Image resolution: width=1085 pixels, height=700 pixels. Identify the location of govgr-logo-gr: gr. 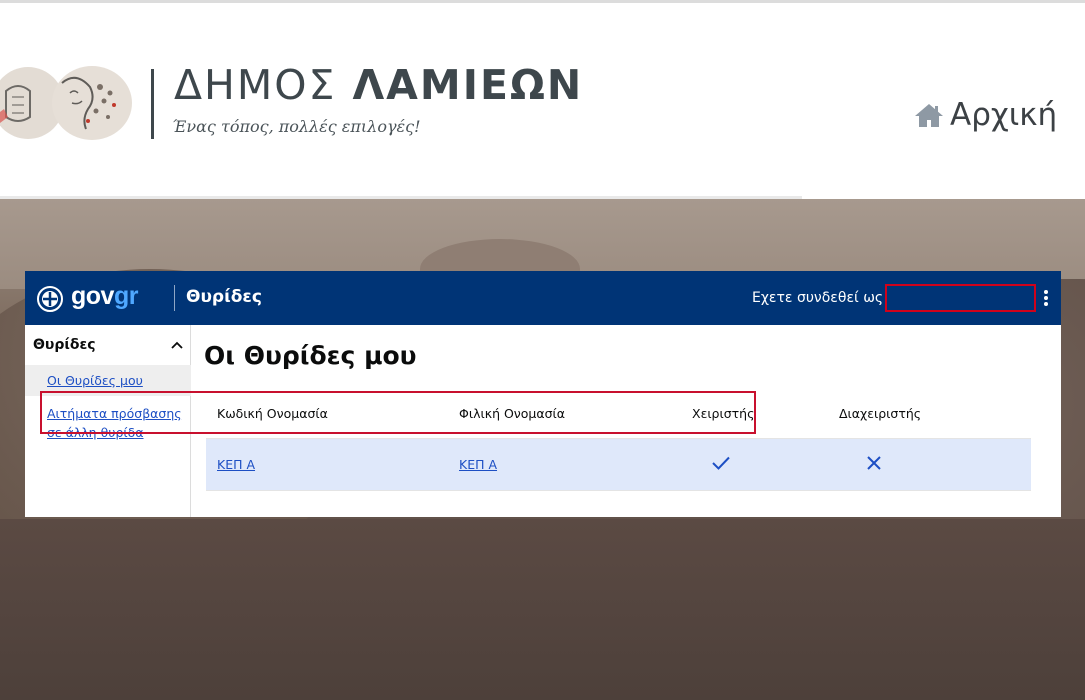
(126, 296).